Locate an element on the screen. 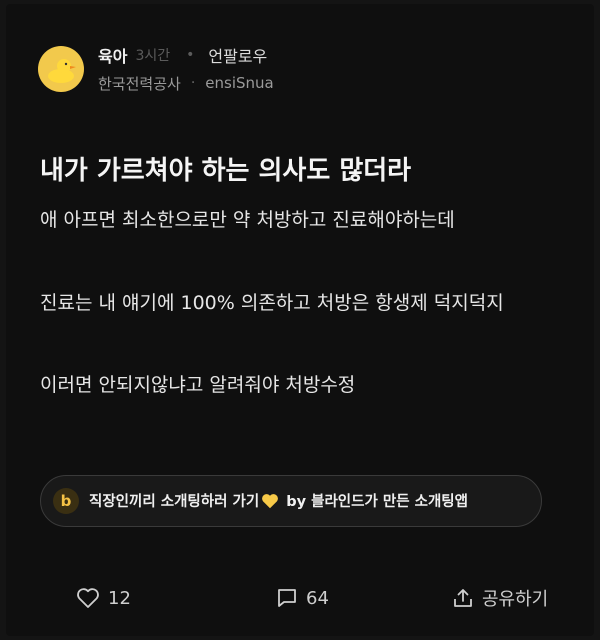  duck-icon is located at coordinates (62, 71).